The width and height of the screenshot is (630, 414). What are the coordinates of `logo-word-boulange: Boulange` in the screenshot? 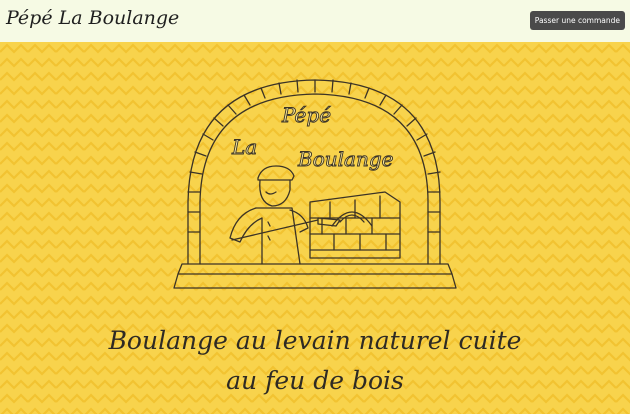 It's located at (345, 159).